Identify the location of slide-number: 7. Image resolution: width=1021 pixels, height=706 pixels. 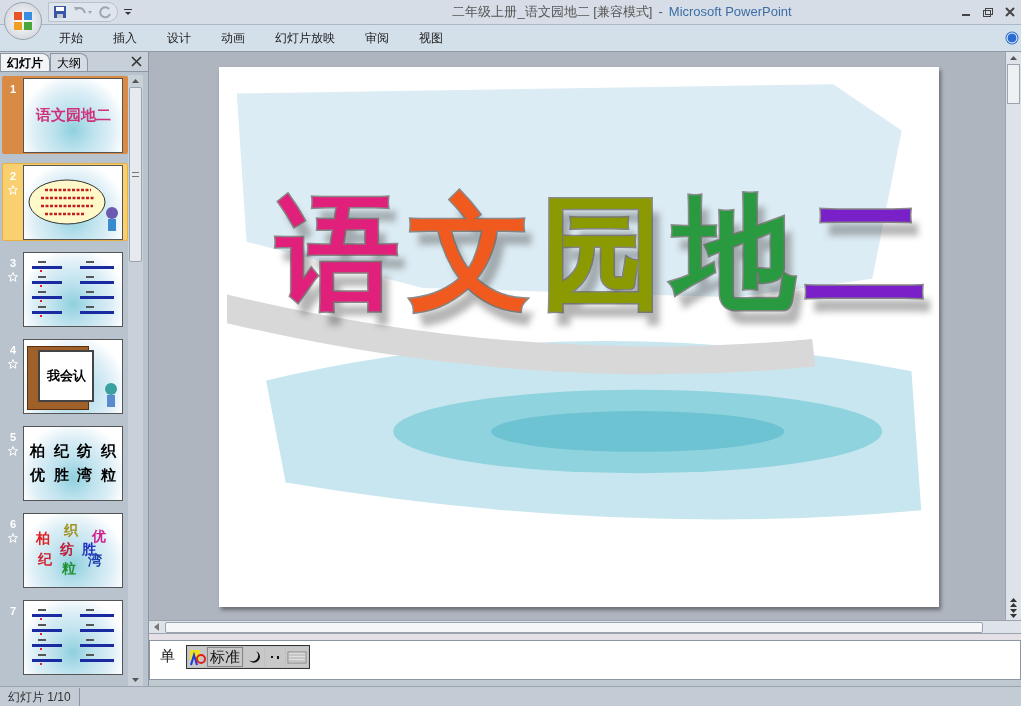
(13, 611).